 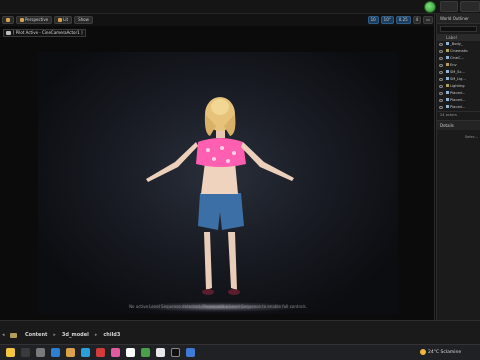 I want to click on lit-button: Lit, so click(x=63, y=20).